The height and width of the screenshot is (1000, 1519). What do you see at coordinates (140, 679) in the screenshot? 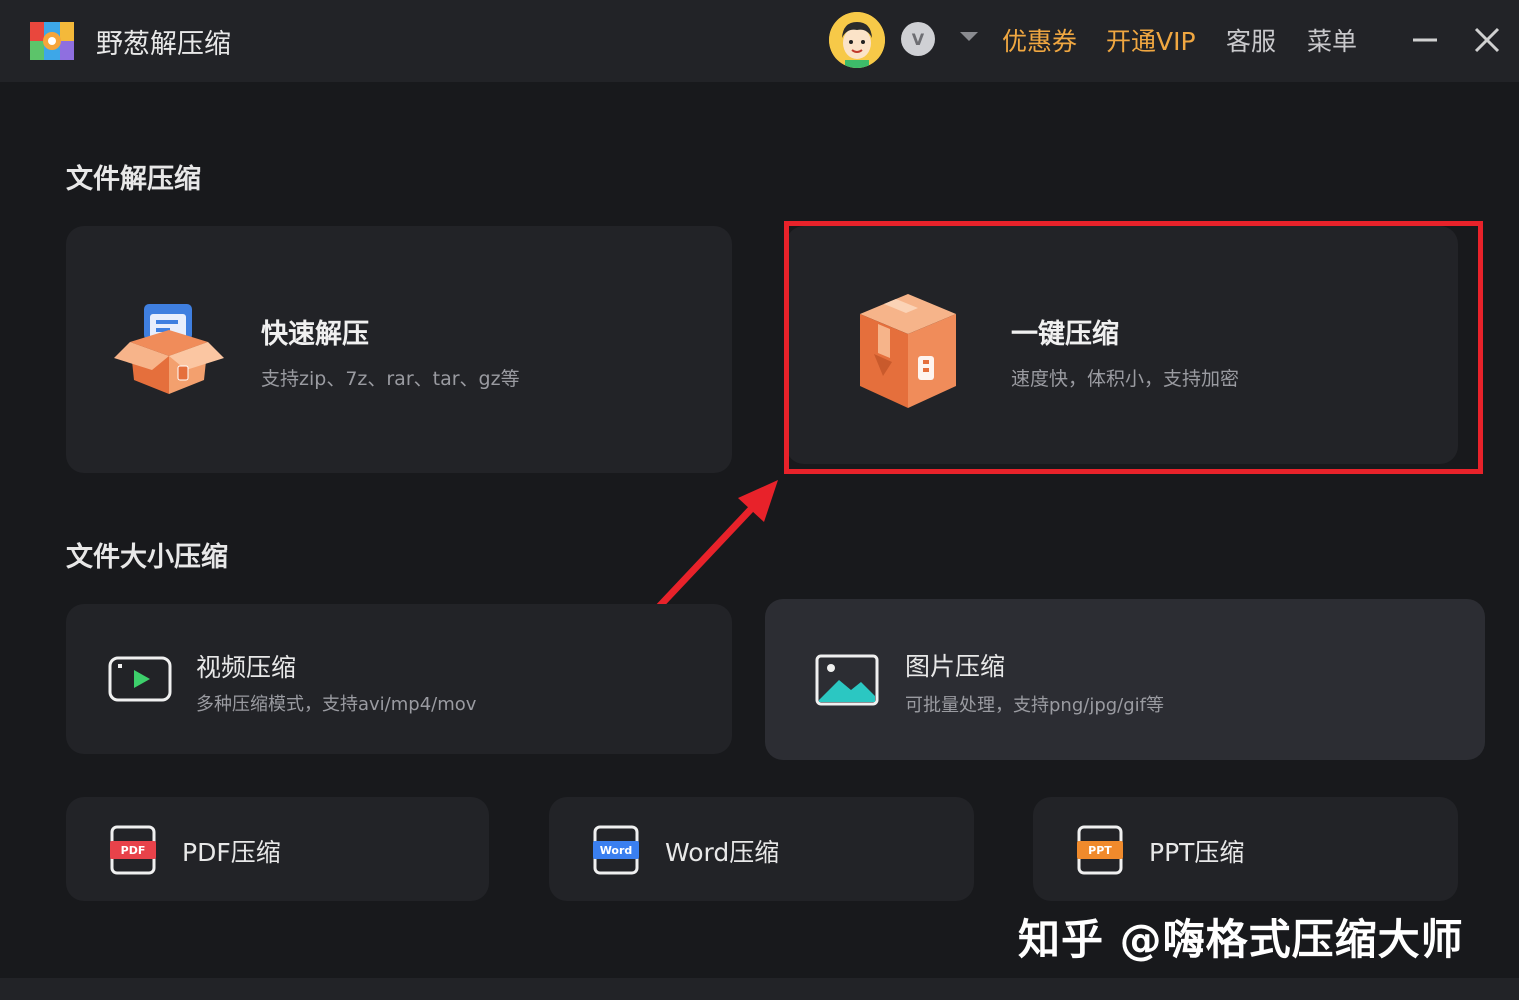
I see `video-play-icon` at bounding box center [140, 679].